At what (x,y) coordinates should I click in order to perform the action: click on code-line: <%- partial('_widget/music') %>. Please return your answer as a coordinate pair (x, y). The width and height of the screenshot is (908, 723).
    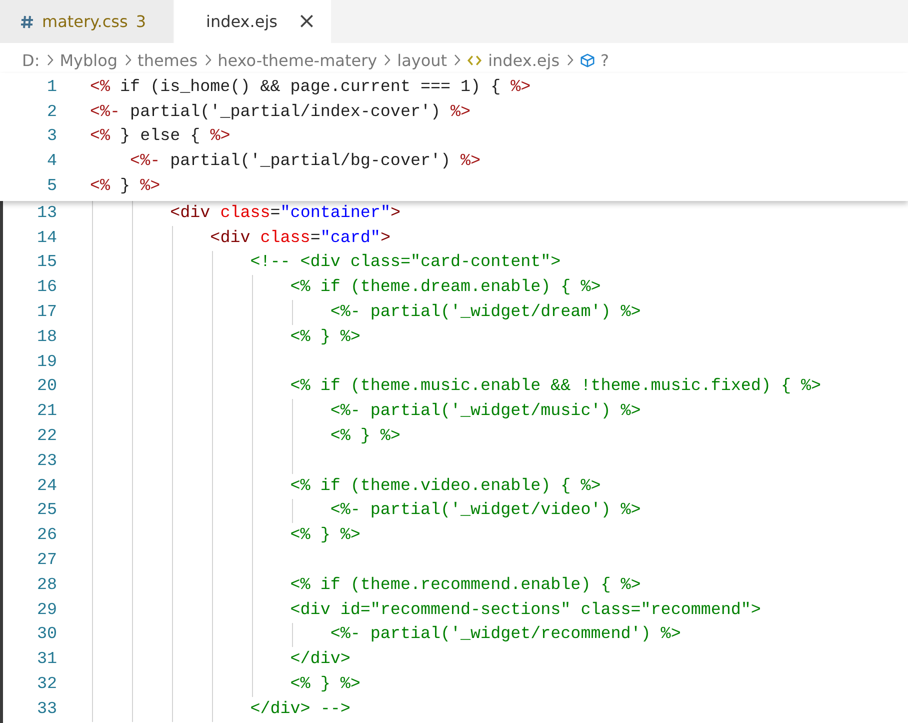
    Looking at the image, I should click on (485, 412).